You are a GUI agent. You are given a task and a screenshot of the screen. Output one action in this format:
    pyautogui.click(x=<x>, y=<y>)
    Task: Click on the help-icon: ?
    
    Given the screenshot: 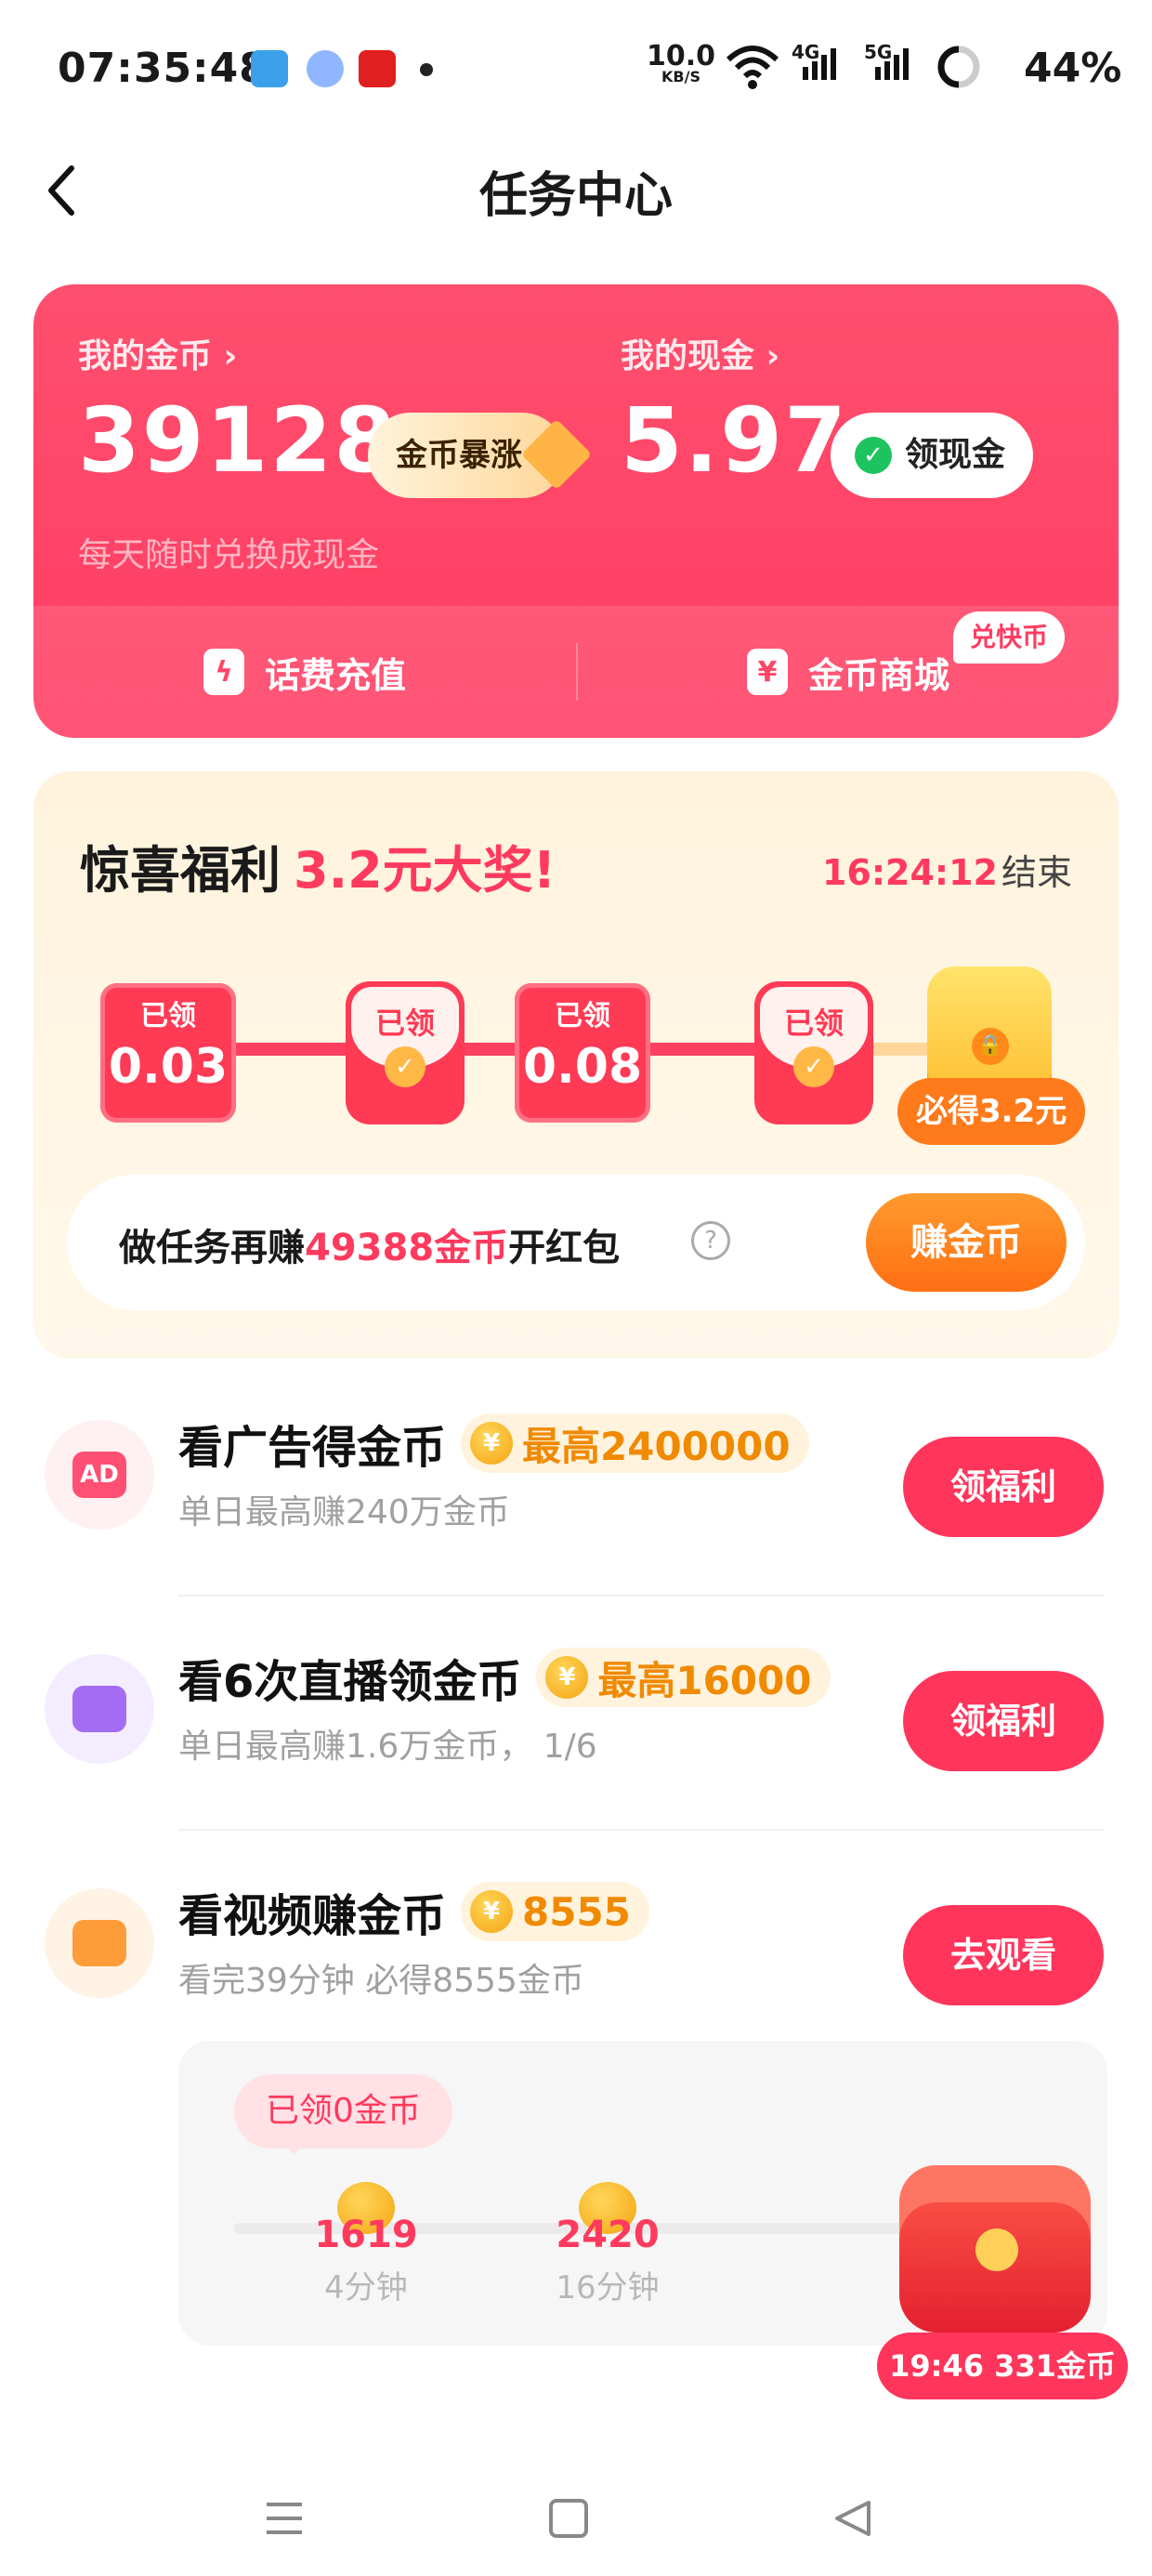 What is the action you would take?
    pyautogui.click(x=710, y=1240)
    